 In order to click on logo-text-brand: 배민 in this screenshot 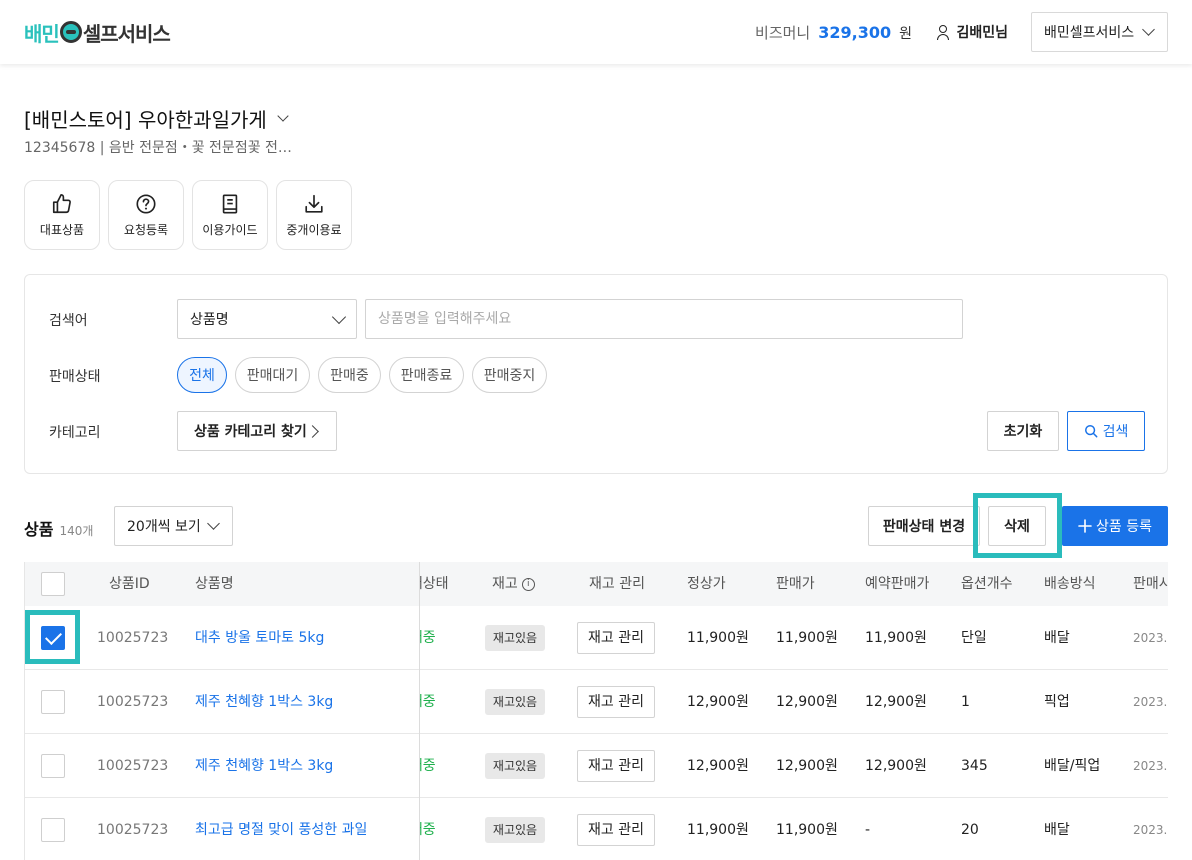, I will do `click(42, 33)`.